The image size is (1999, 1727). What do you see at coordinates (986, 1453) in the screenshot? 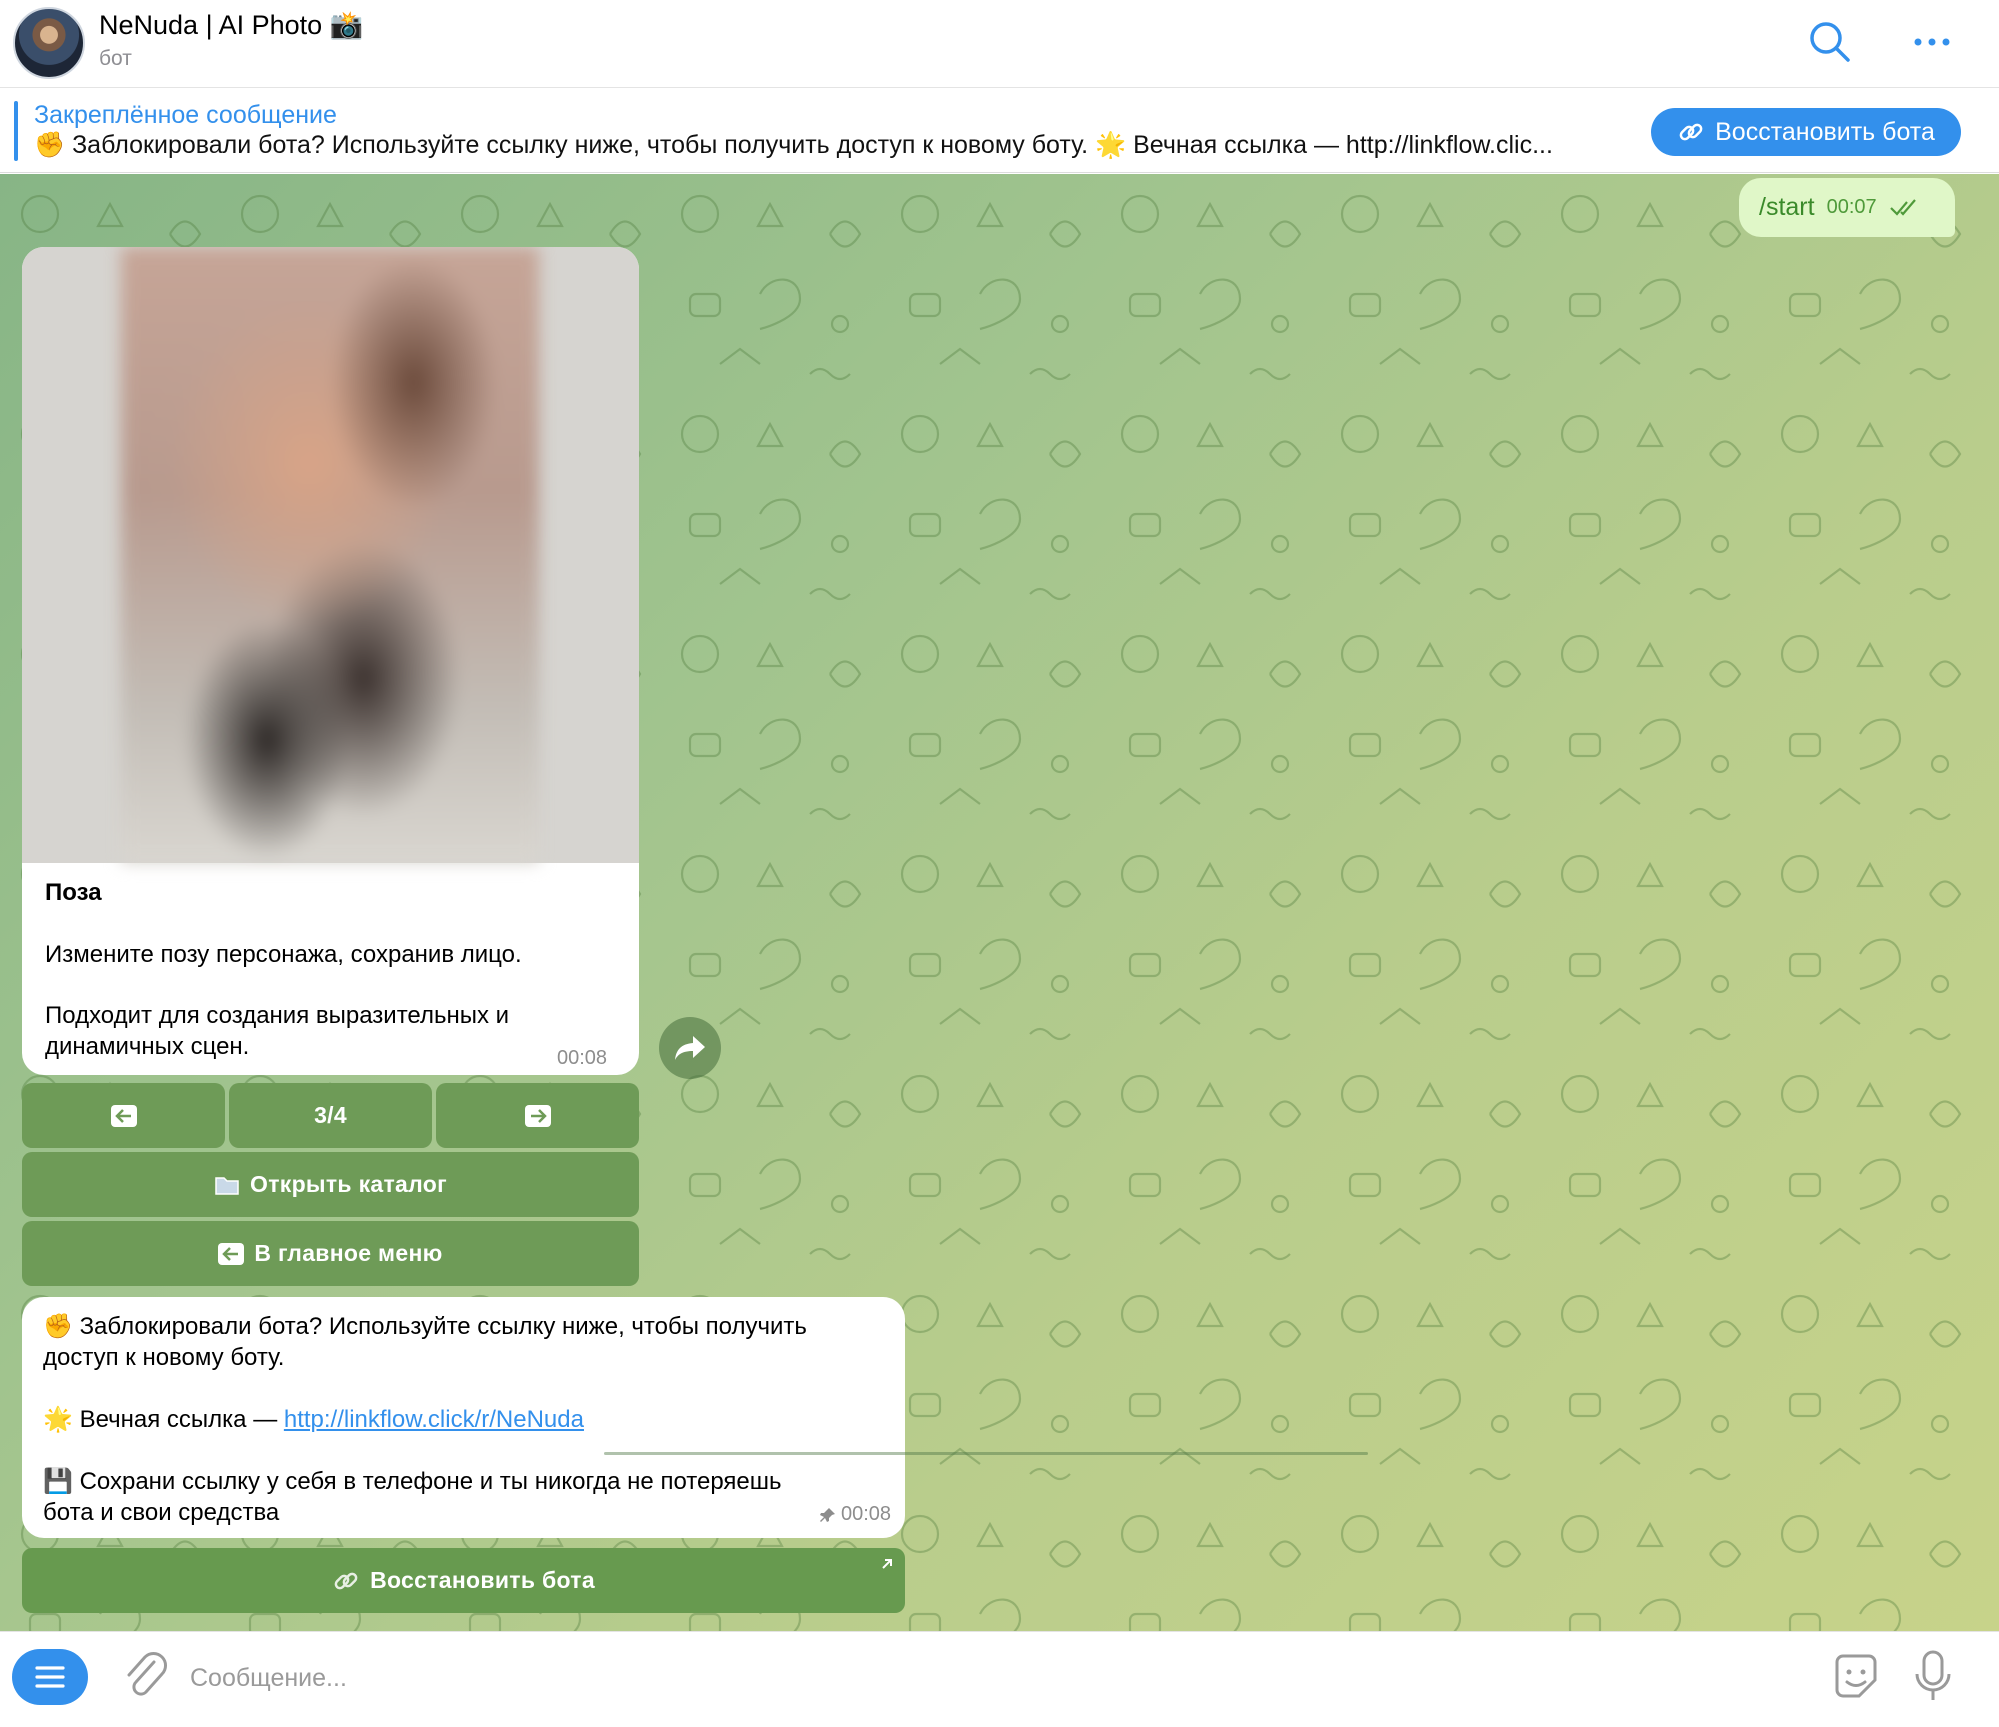
I see `scroll-indicator` at bounding box center [986, 1453].